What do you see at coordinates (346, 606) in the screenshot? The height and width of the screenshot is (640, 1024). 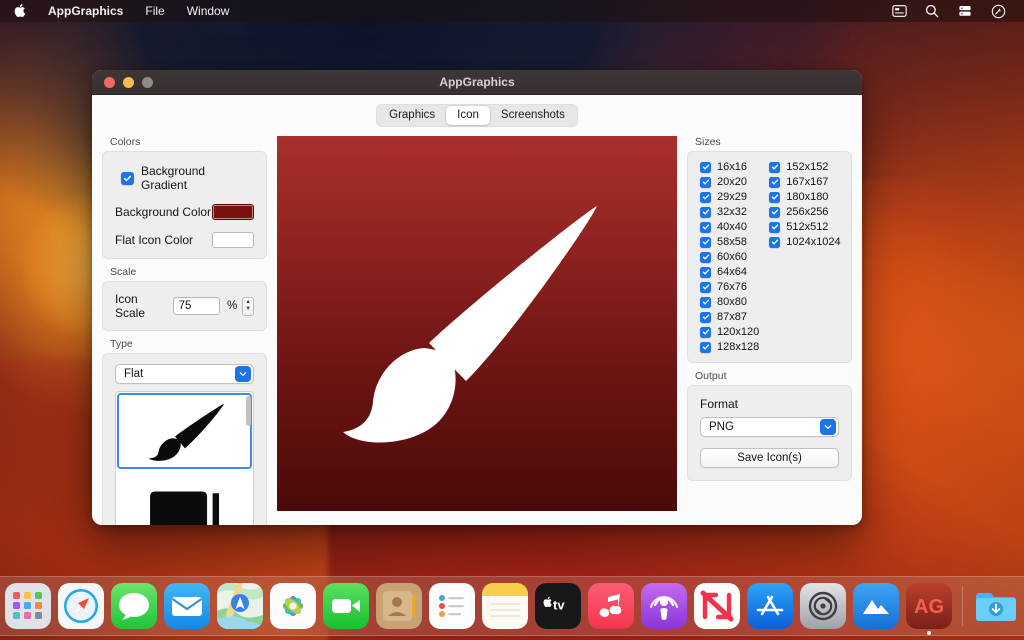 I see `dock-item-facetime` at bounding box center [346, 606].